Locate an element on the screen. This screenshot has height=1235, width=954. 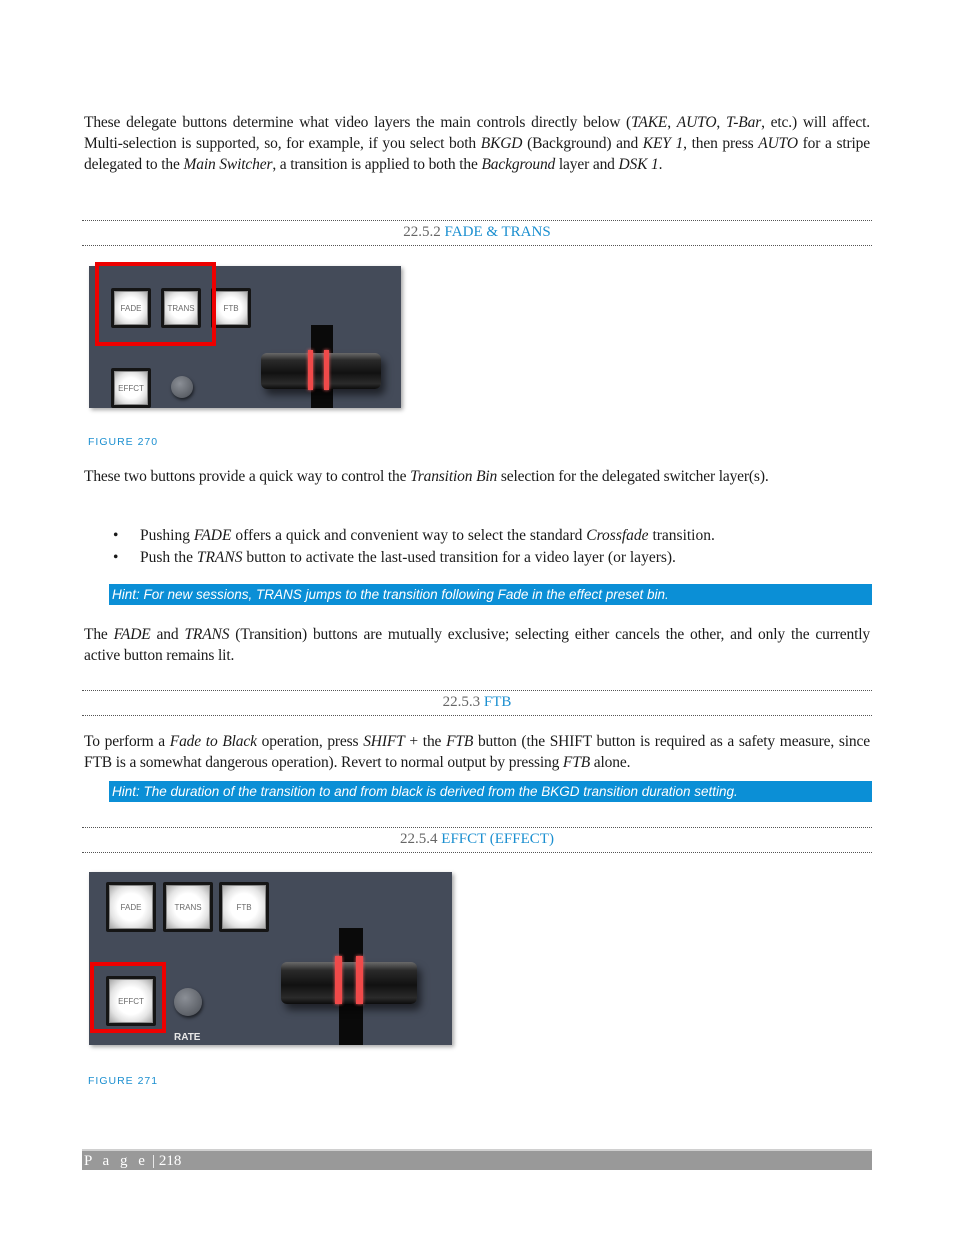
text-run: and is located at coordinates (167, 634).